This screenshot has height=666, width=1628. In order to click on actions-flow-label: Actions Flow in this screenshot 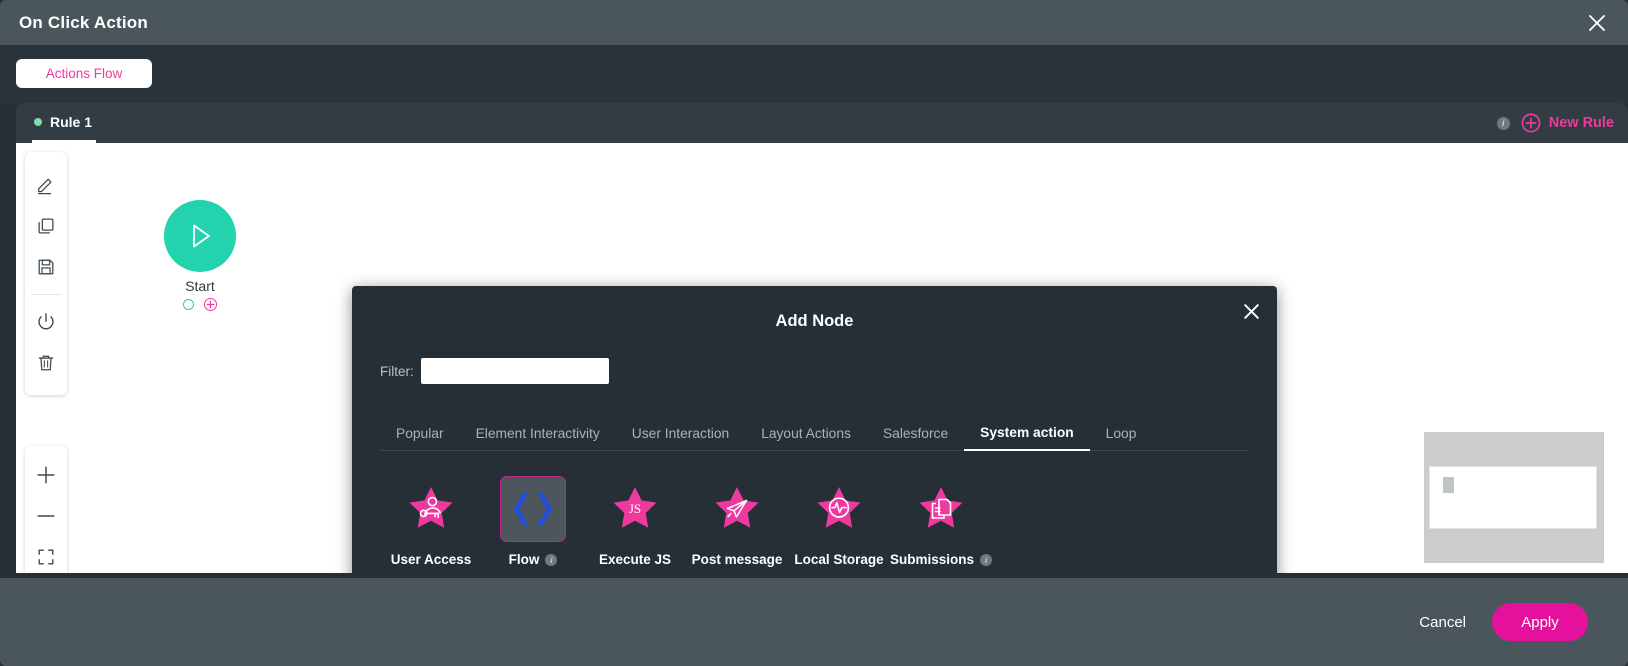, I will do `click(84, 73)`.